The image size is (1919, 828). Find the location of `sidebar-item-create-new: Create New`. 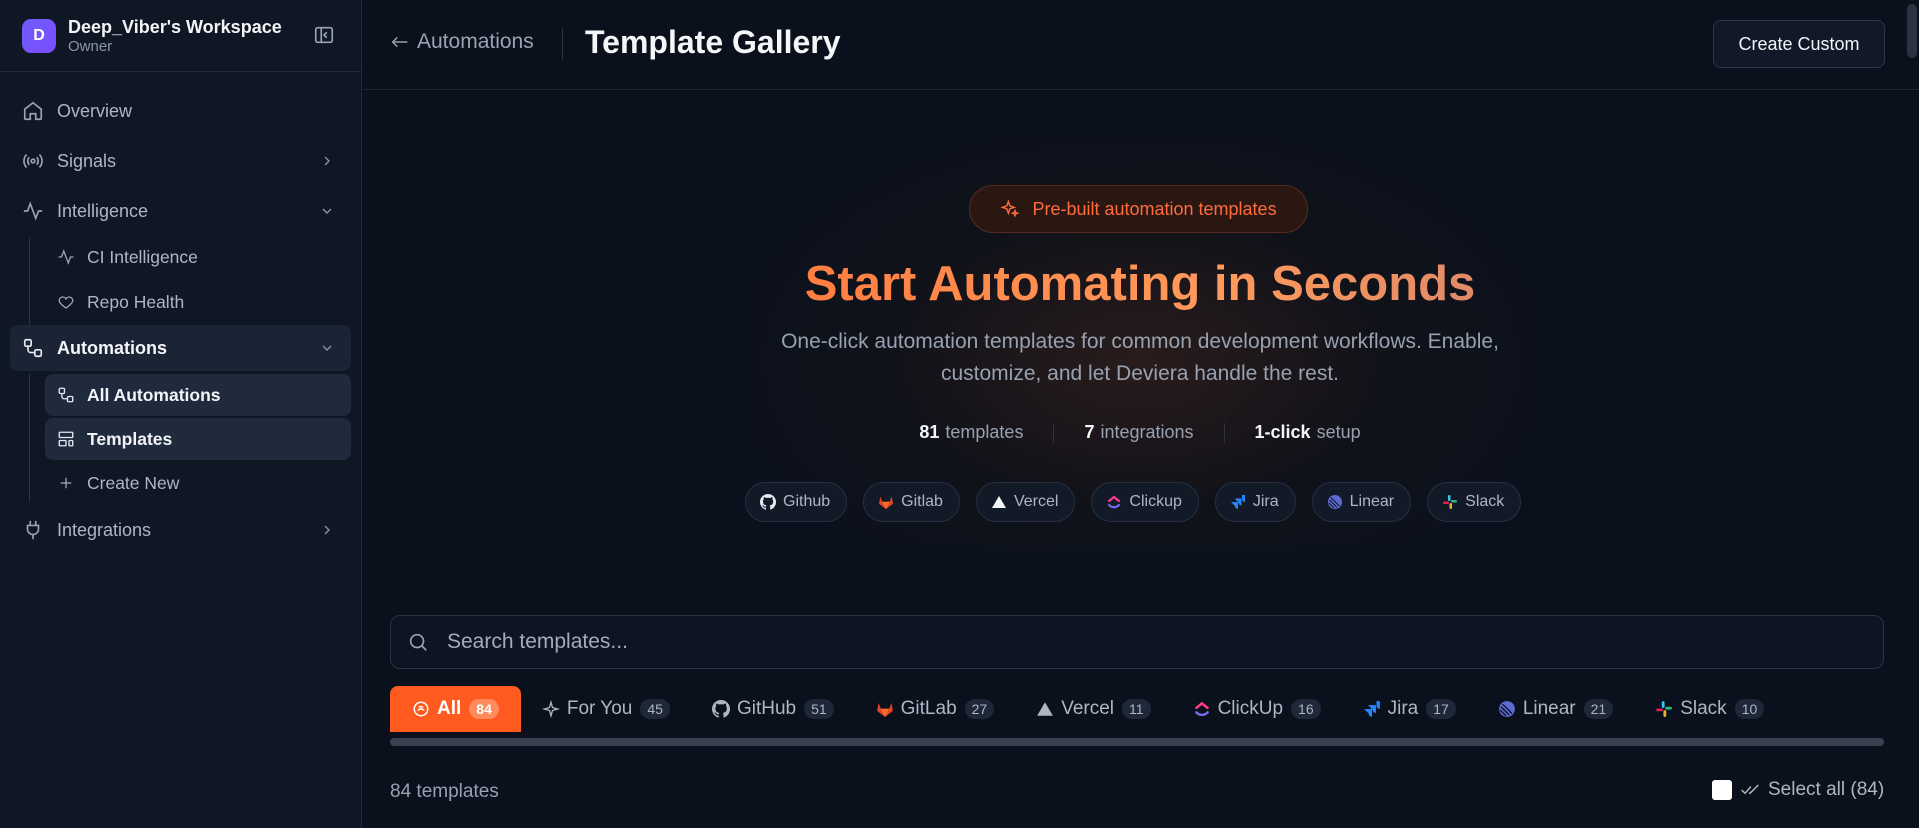

sidebar-item-create-new: Create New is located at coordinates (198, 483).